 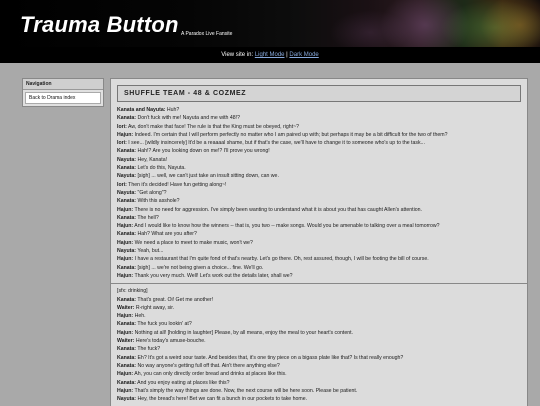 I want to click on dialogue-text: Let's do this, Nayuta., so click(x=161, y=168).